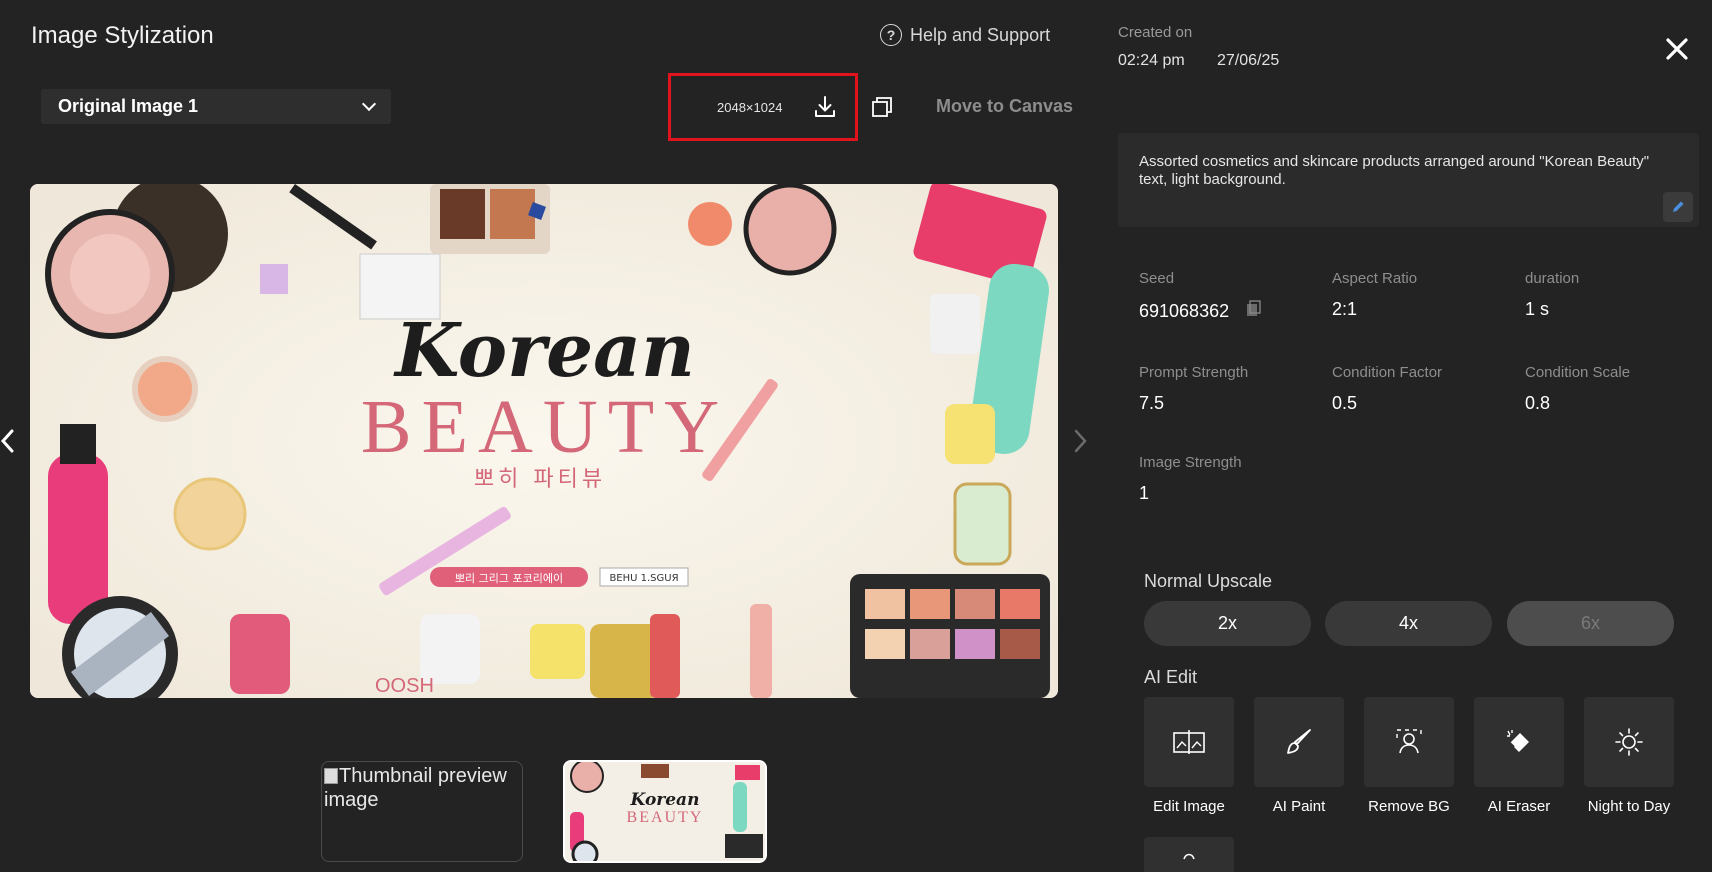 The width and height of the screenshot is (1712, 872). Describe the element at coordinates (369, 103) in the screenshot. I see `chevron-down-icon` at that location.